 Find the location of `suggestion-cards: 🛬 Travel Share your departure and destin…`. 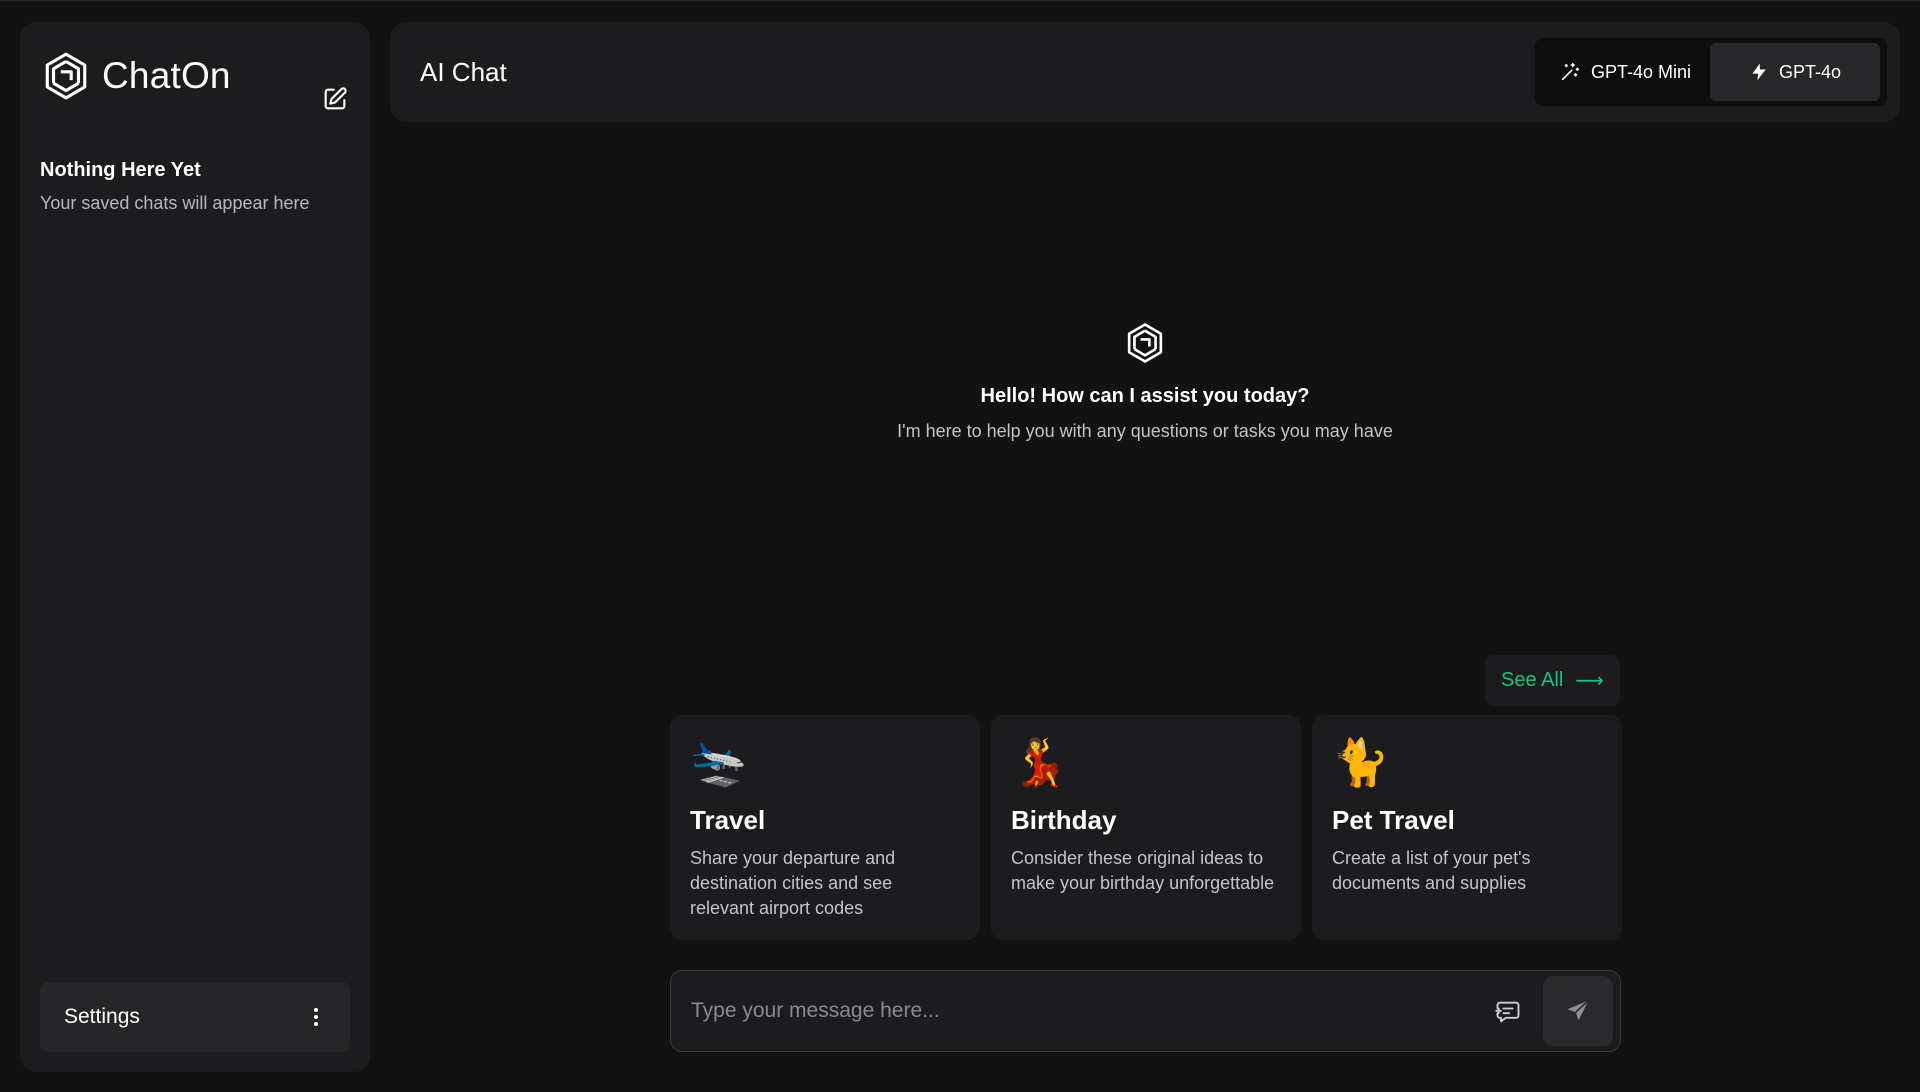

suggestion-cards: 🛬 Travel Share your departure and destin… is located at coordinates (1146, 827).